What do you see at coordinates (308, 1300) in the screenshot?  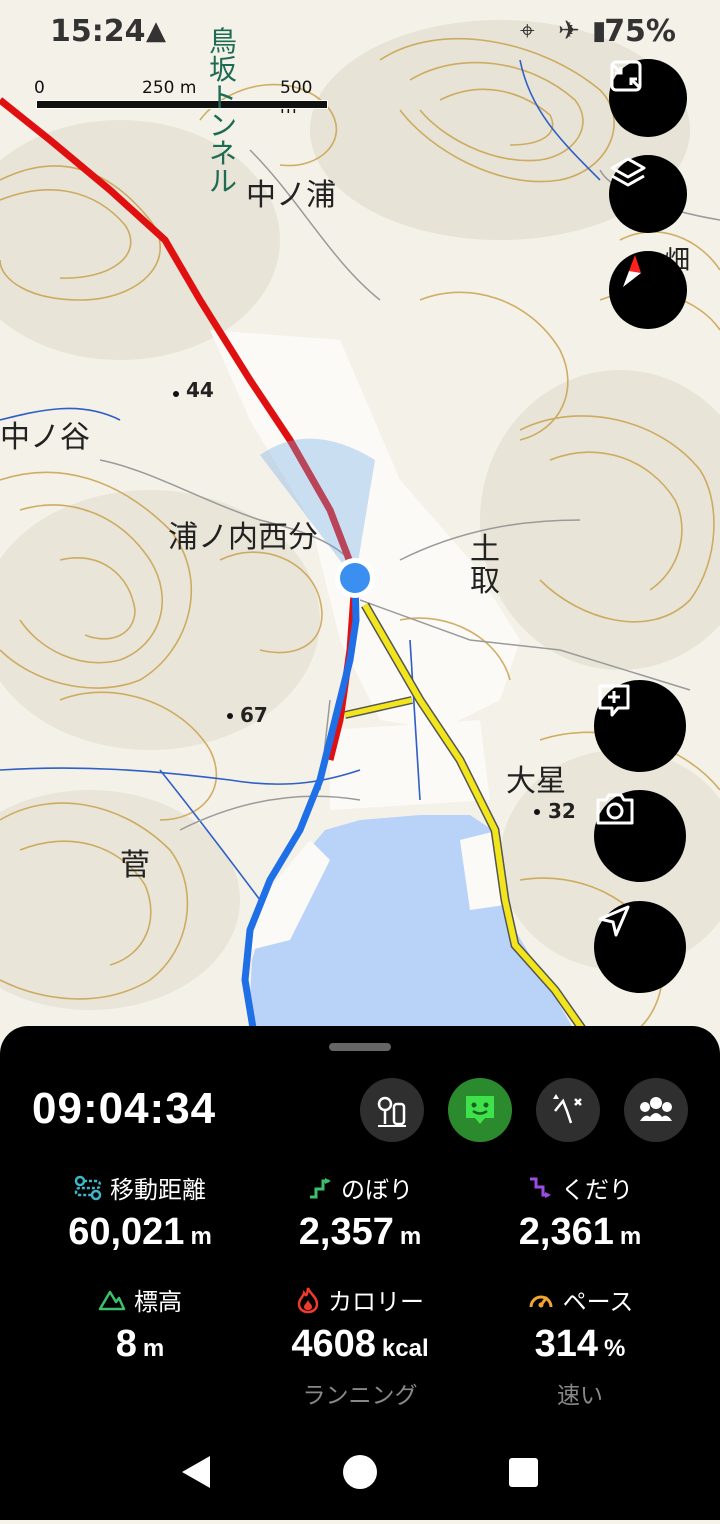 I see `flame-icon` at bounding box center [308, 1300].